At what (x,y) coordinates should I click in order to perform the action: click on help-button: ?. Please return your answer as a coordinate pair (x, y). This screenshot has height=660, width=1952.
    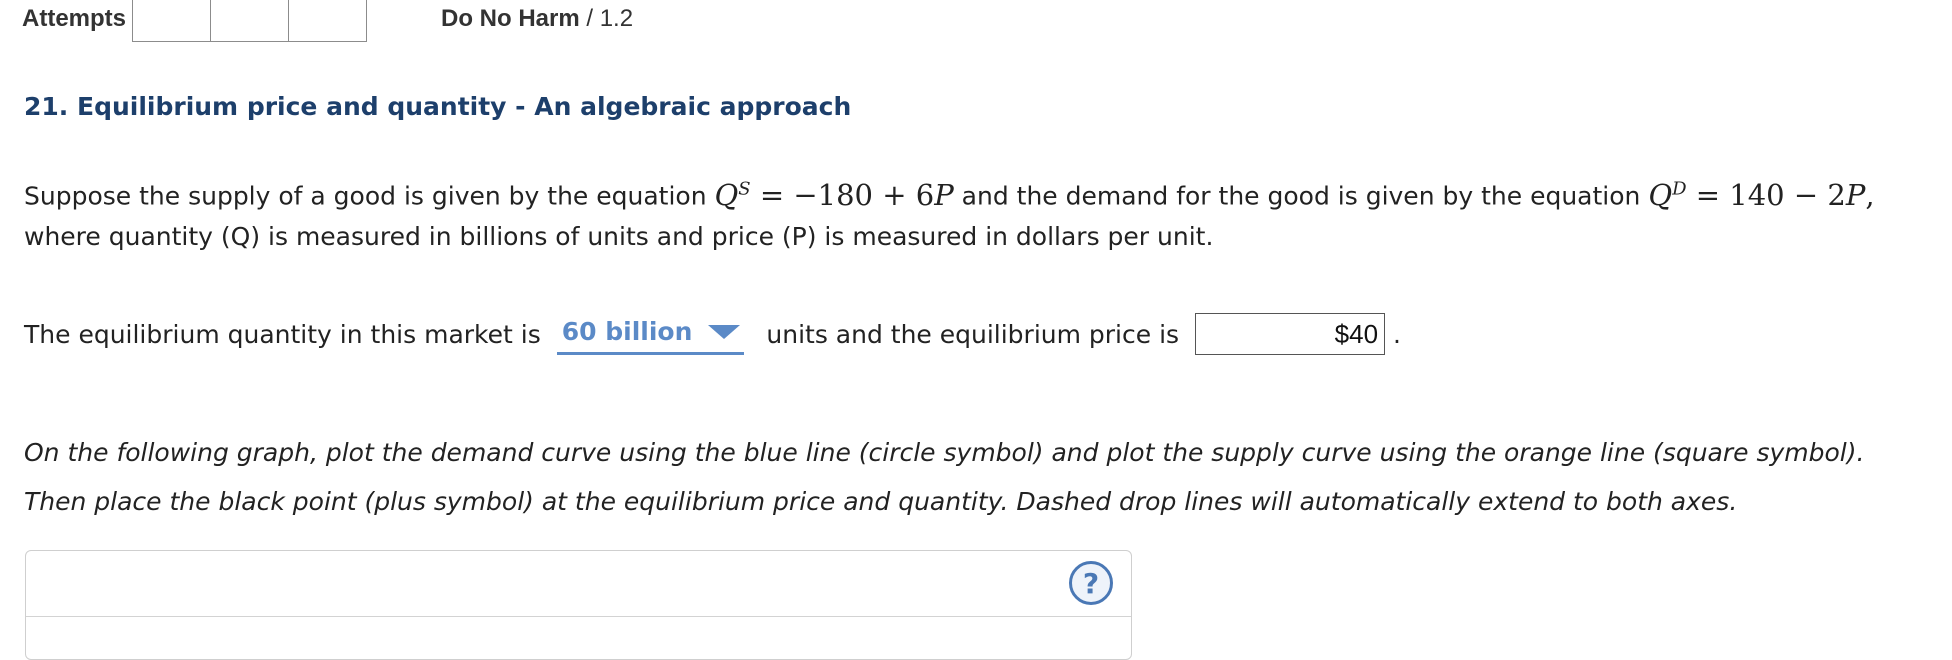
    Looking at the image, I should click on (1091, 583).